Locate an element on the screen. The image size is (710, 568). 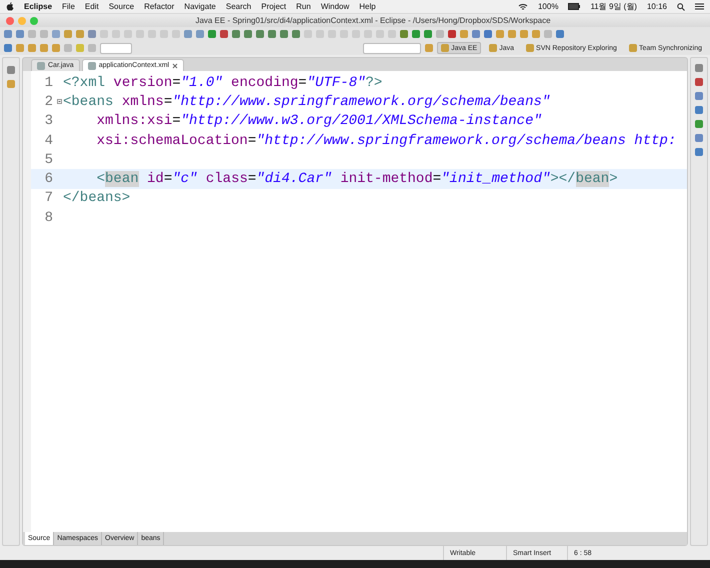
line-number: 4 is located at coordinates (49, 140).